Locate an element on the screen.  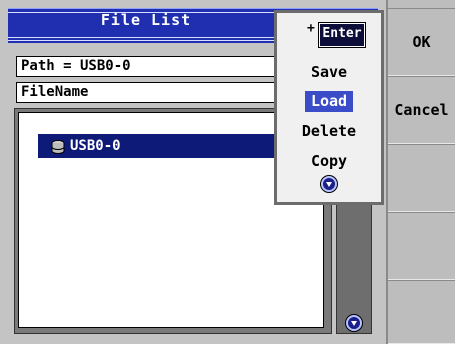
drive-icon is located at coordinates (58, 151).